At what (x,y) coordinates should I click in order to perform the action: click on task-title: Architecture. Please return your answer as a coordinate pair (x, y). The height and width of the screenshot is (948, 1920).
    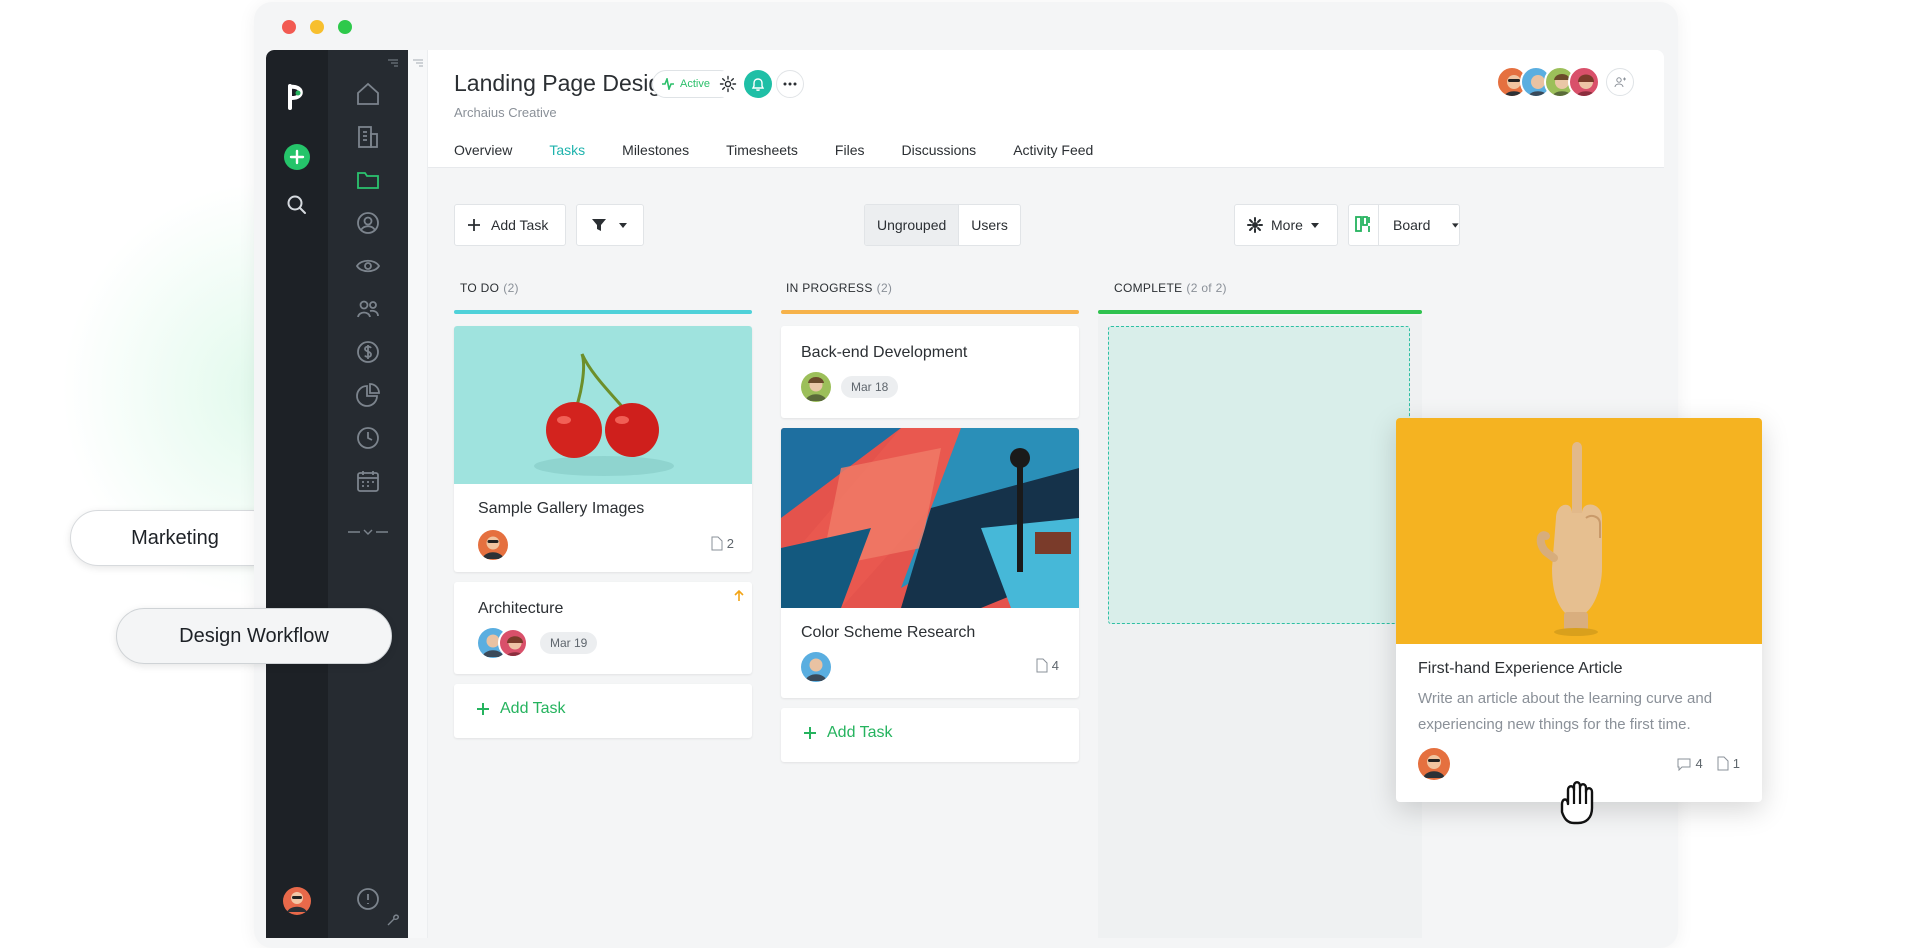
    Looking at the image, I should click on (521, 608).